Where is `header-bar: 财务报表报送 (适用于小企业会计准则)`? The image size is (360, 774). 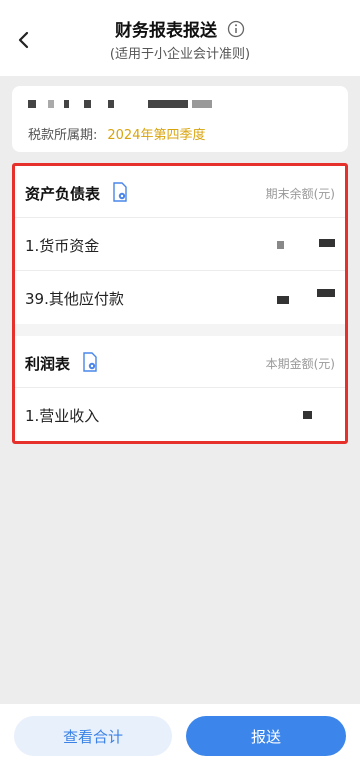 header-bar: 财务报表报送 (适用于小企业会计准则) is located at coordinates (180, 38).